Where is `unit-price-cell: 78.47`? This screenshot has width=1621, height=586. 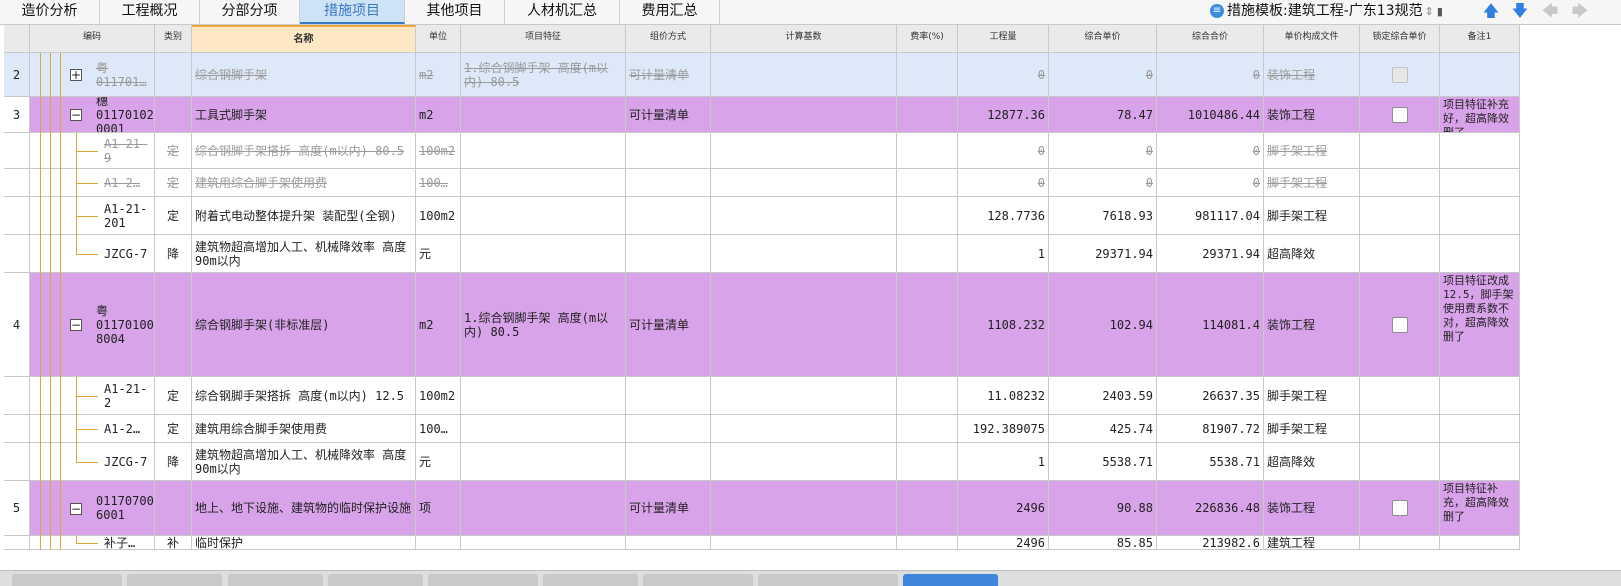
unit-price-cell: 78.47 is located at coordinates (1103, 115).